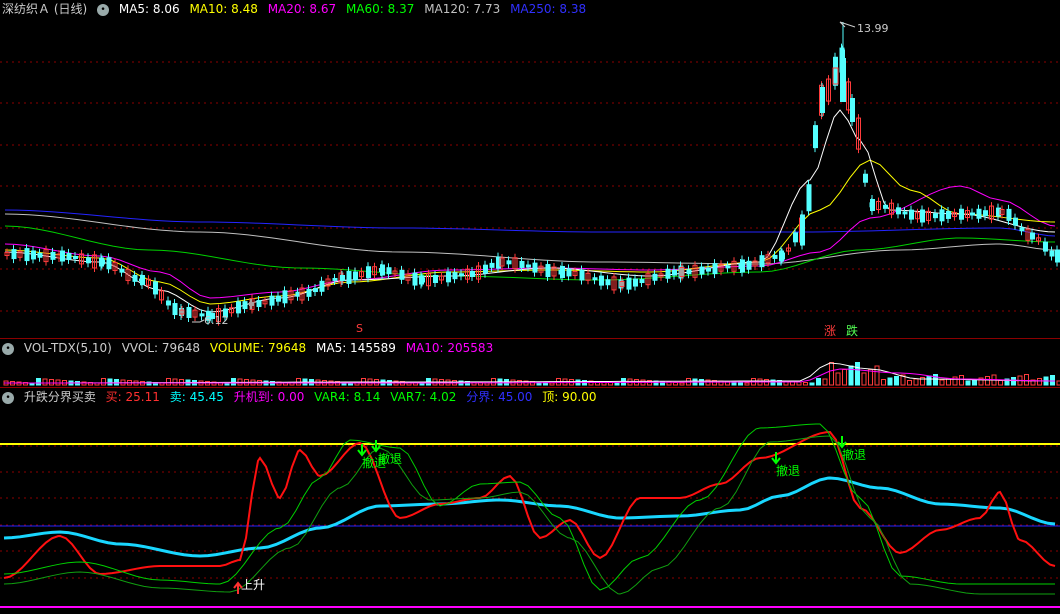 The height and width of the screenshot is (614, 1060). Describe the element at coordinates (359, 328) in the screenshot. I see `s-marker: S` at that location.